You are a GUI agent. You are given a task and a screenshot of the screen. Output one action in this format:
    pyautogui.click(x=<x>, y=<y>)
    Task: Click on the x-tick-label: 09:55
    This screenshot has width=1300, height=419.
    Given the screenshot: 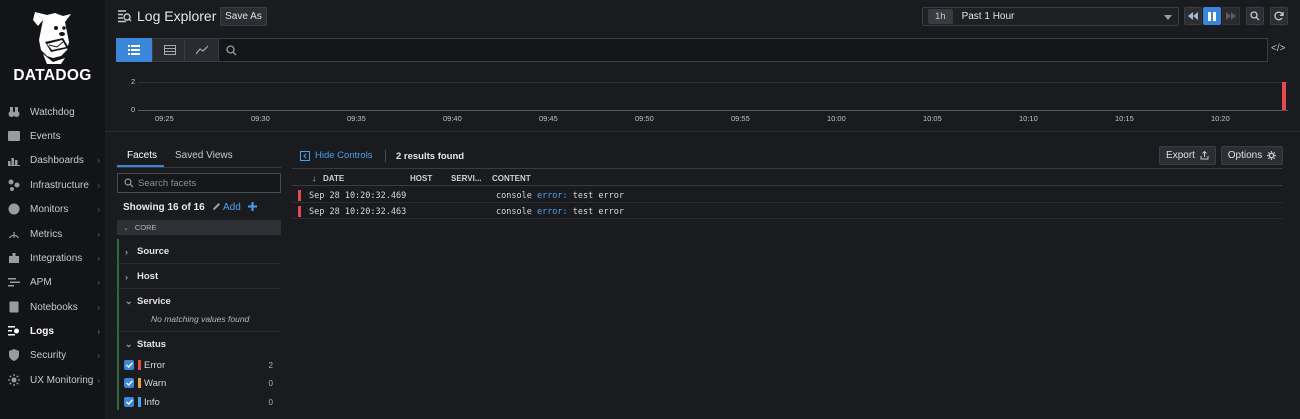 What is the action you would take?
    pyautogui.click(x=740, y=118)
    